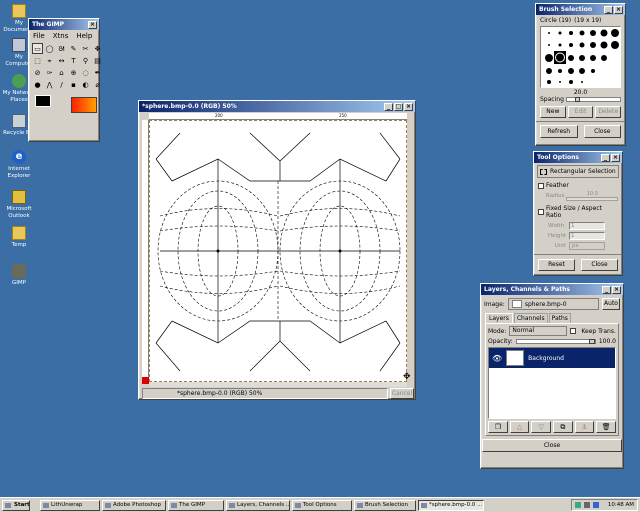 The image size is (640, 512). Describe the element at coordinates (39, 36) in the screenshot. I see `menu-file: File` at that location.